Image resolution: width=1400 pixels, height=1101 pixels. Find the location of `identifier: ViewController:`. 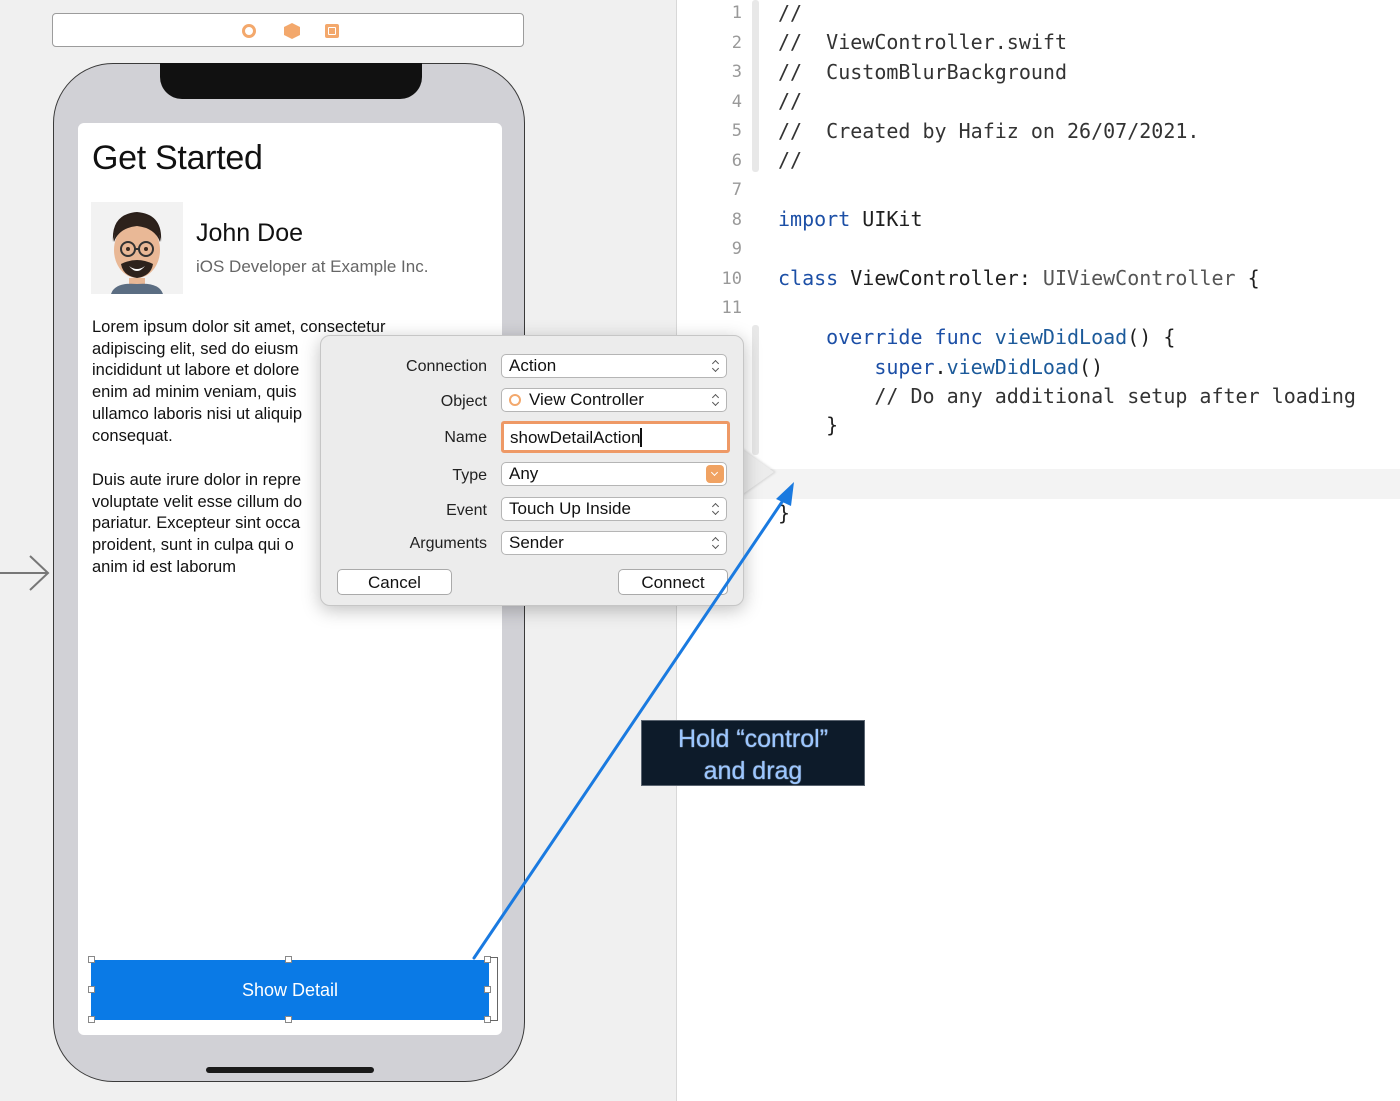

identifier: ViewController: is located at coordinates (940, 278).